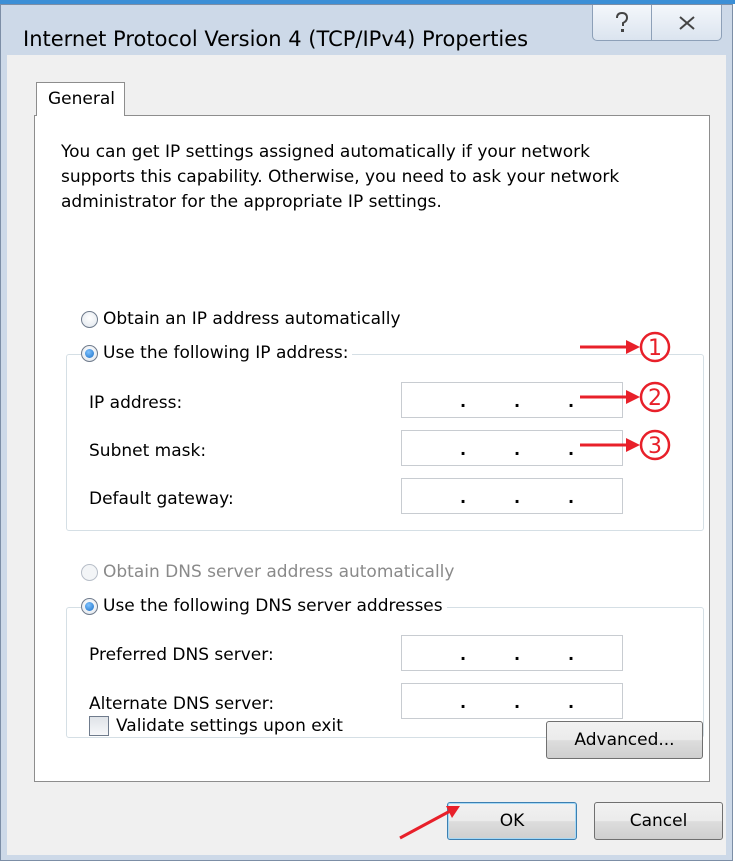 This screenshot has height=863, width=735. I want to click on tab-general: General, so click(80, 99).